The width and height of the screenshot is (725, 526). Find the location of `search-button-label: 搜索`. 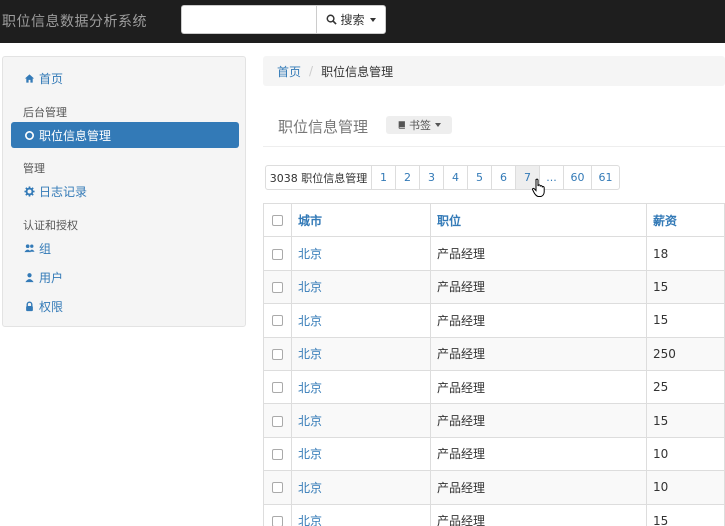

search-button-label: 搜索 is located at coordinates (352, 20).